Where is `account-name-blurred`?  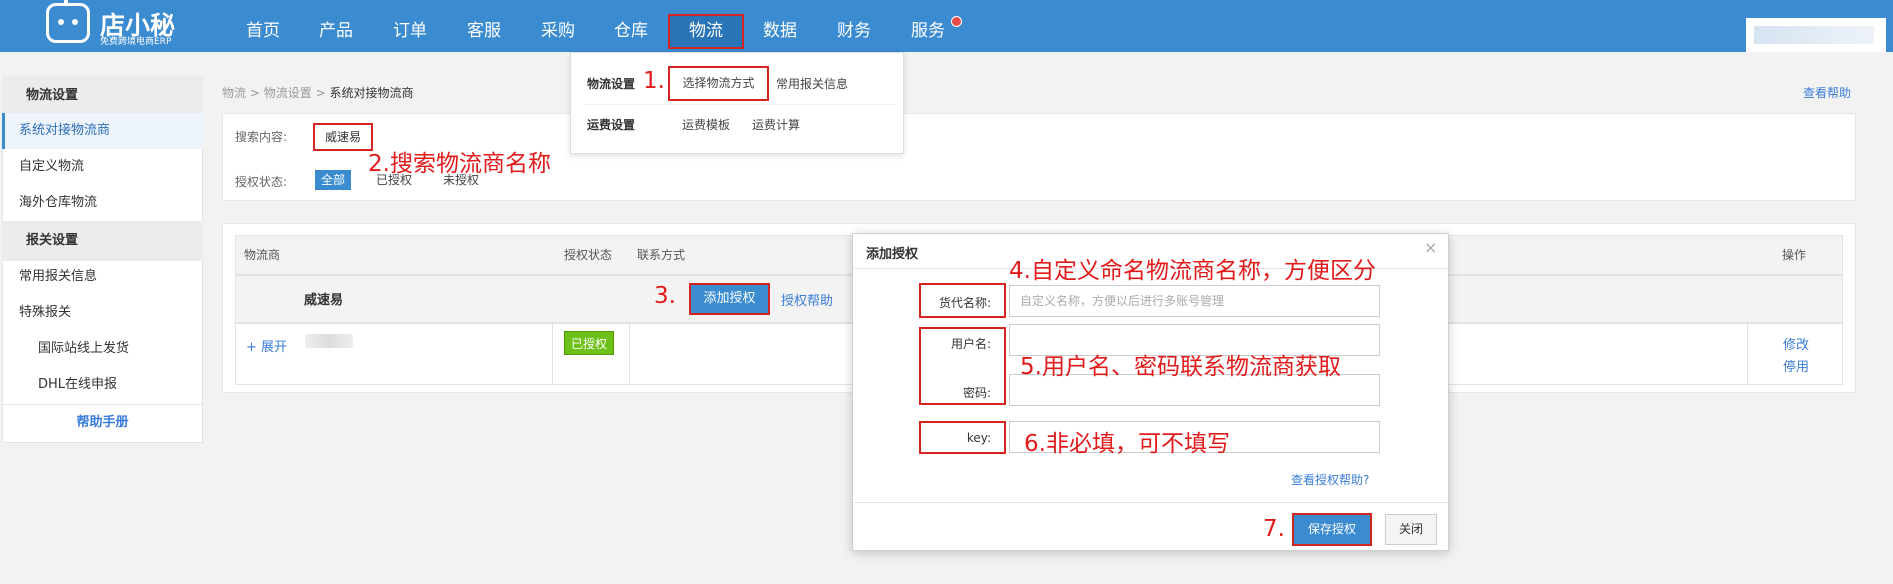 account-name-blurred is located at coordinates (329, 341).